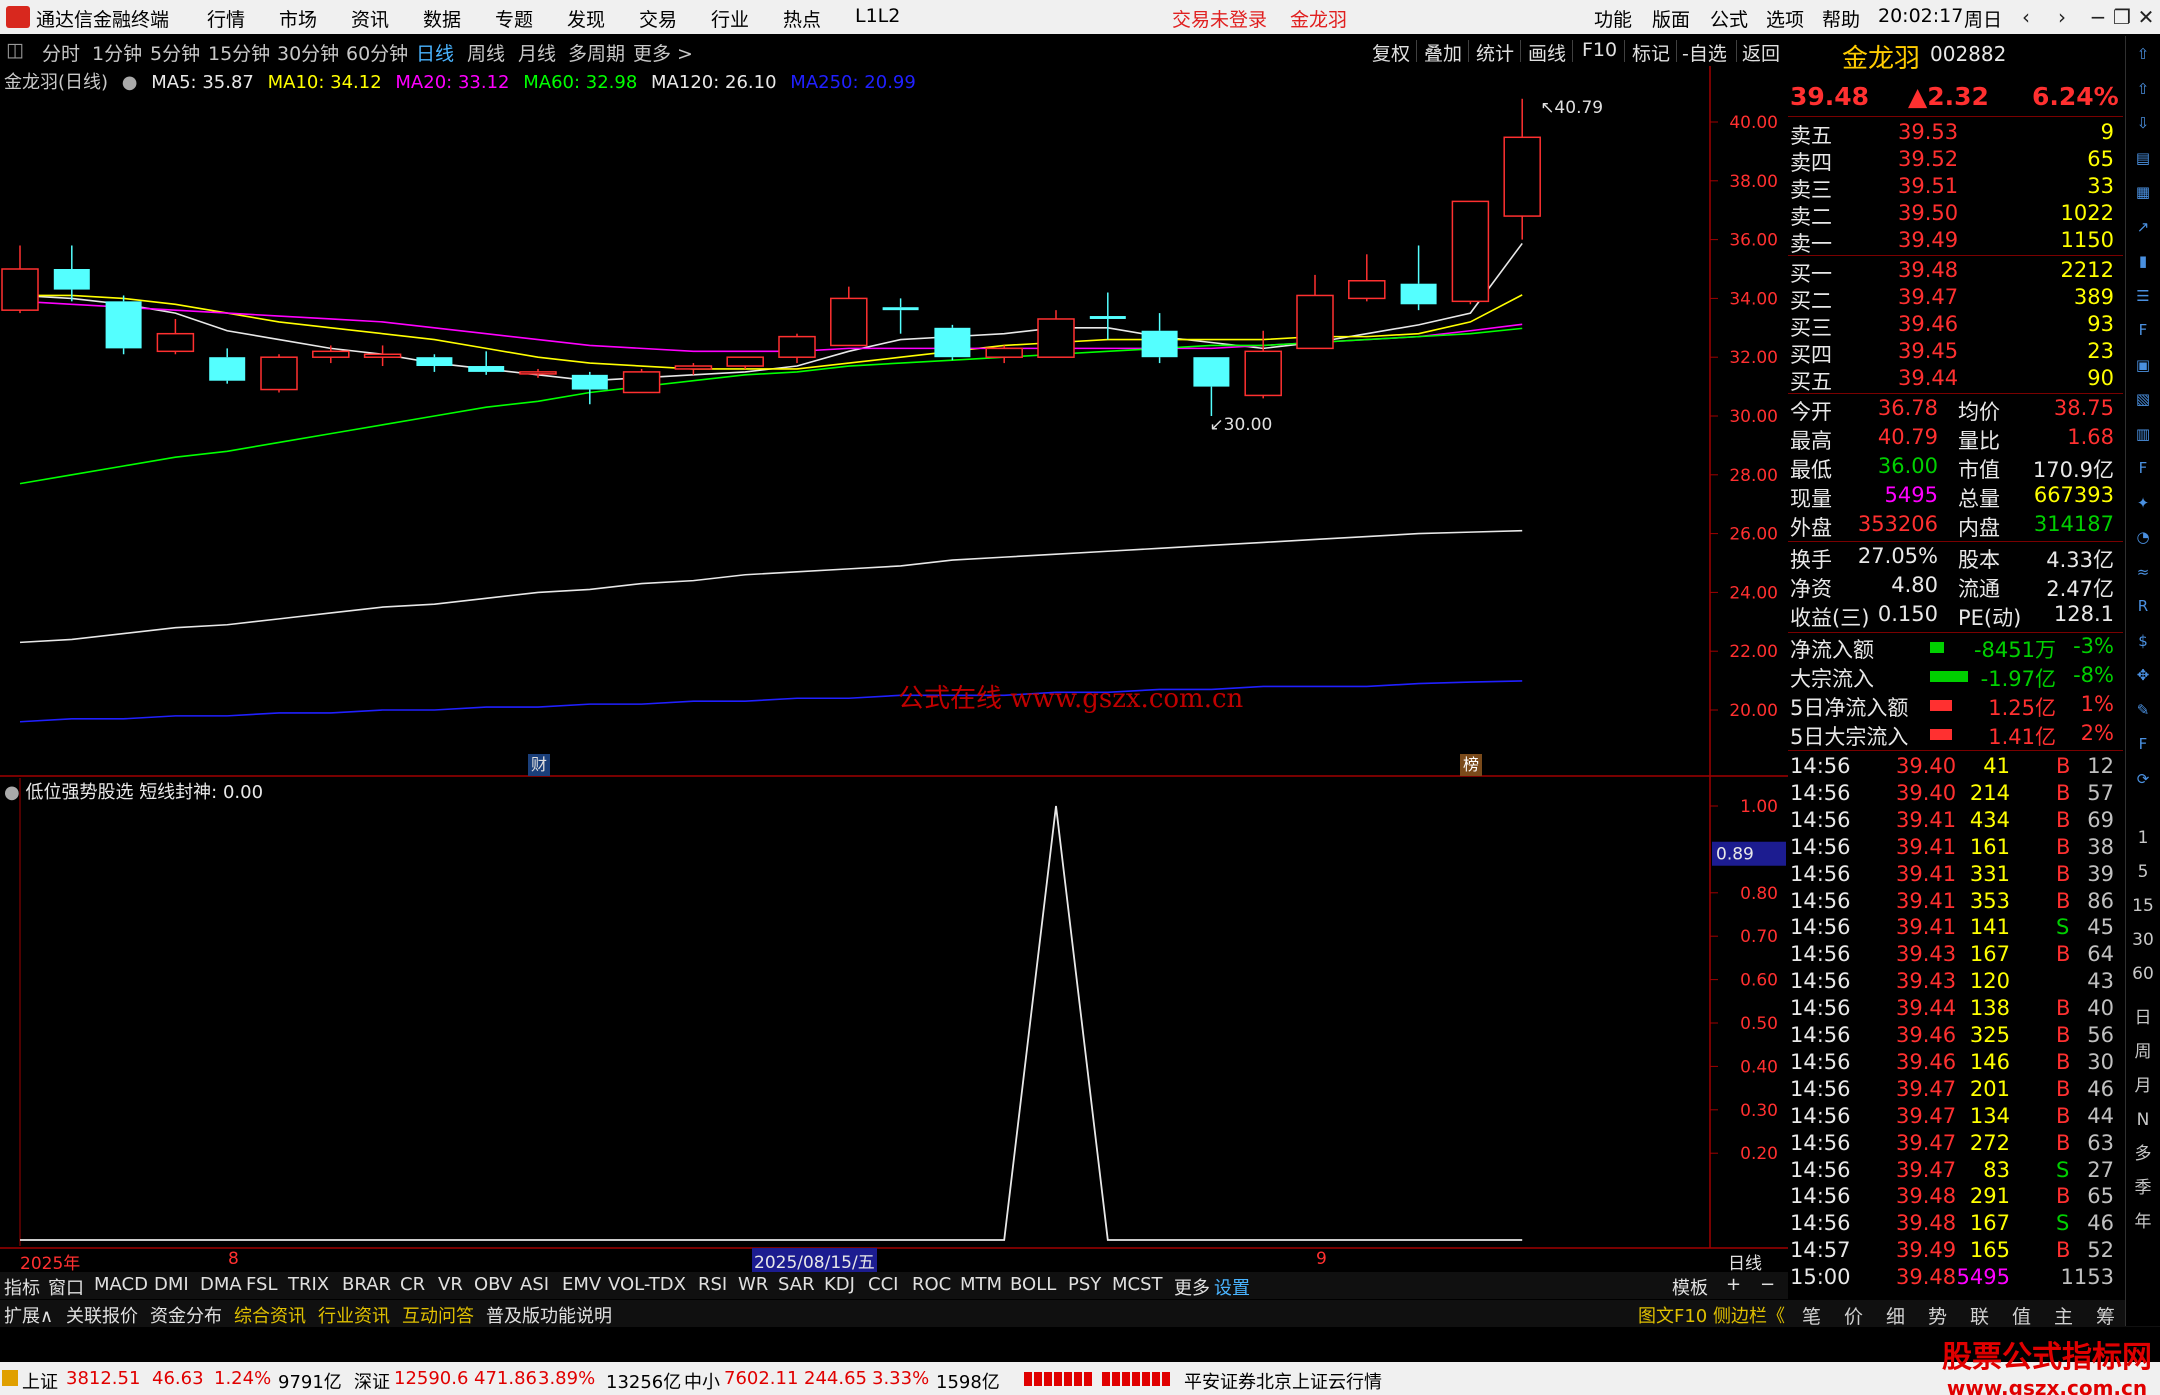 Image resolution: width=2160 pixels, height=1395 pixels. What do you see at coordinates (730, 18) in the screenshot?
I see `menu-hangye: 行业` at bounding box center [730, 18].